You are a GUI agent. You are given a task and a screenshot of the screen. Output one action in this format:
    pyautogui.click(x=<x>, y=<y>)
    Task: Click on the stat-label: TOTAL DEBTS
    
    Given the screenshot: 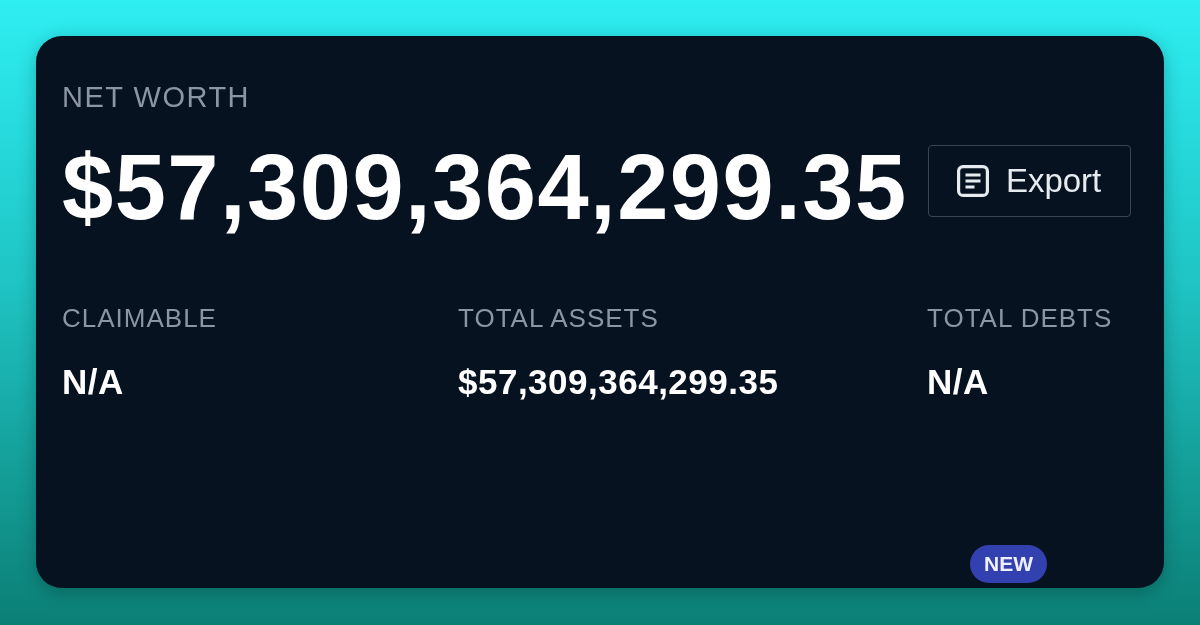 What is the action you would take?
    pyautogui.click(x=1020, y=318)
    